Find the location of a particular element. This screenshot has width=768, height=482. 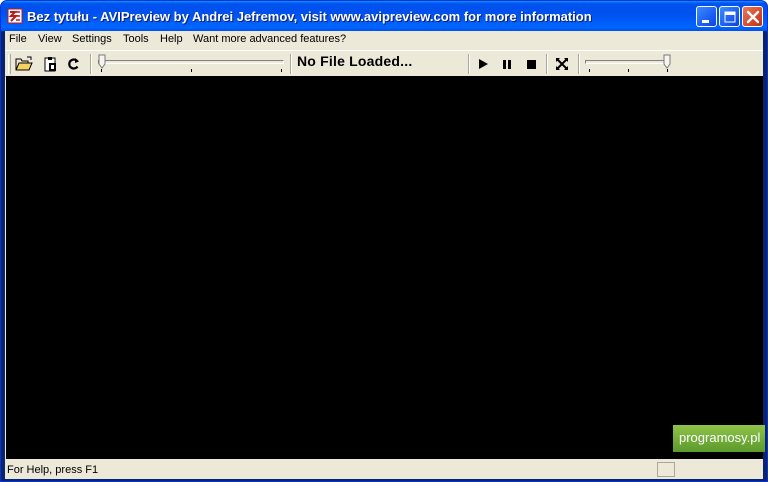

clipboard-icon is located at coordinates (50, 64).